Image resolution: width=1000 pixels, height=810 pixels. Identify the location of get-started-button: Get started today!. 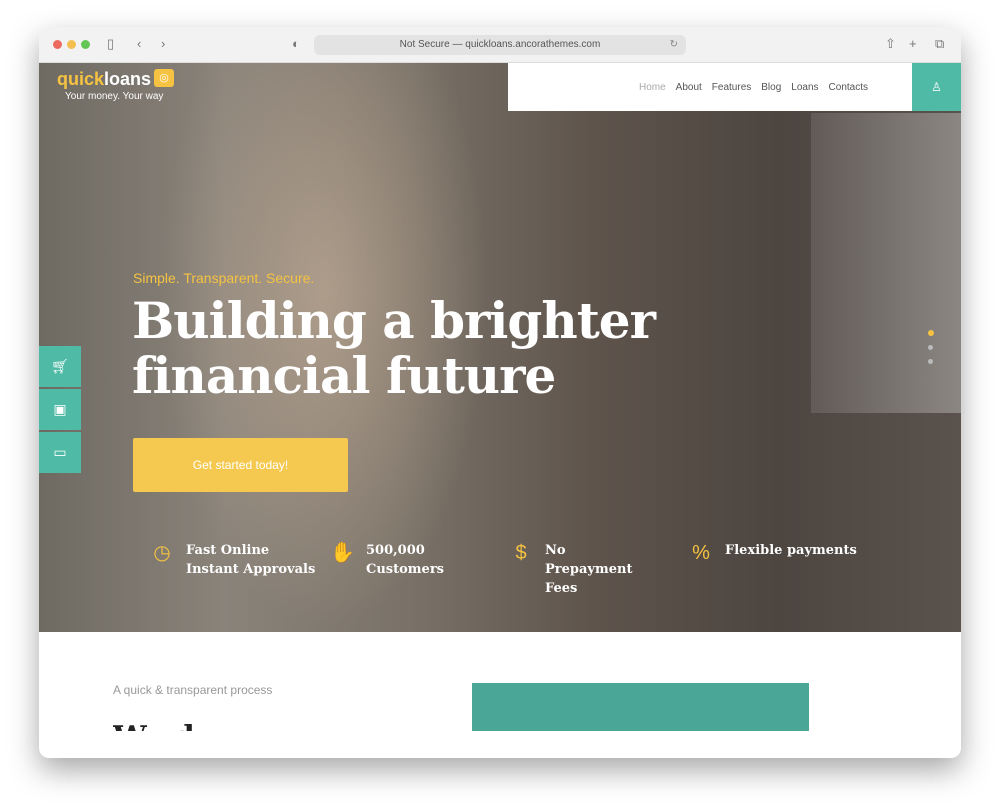
(240, 465).